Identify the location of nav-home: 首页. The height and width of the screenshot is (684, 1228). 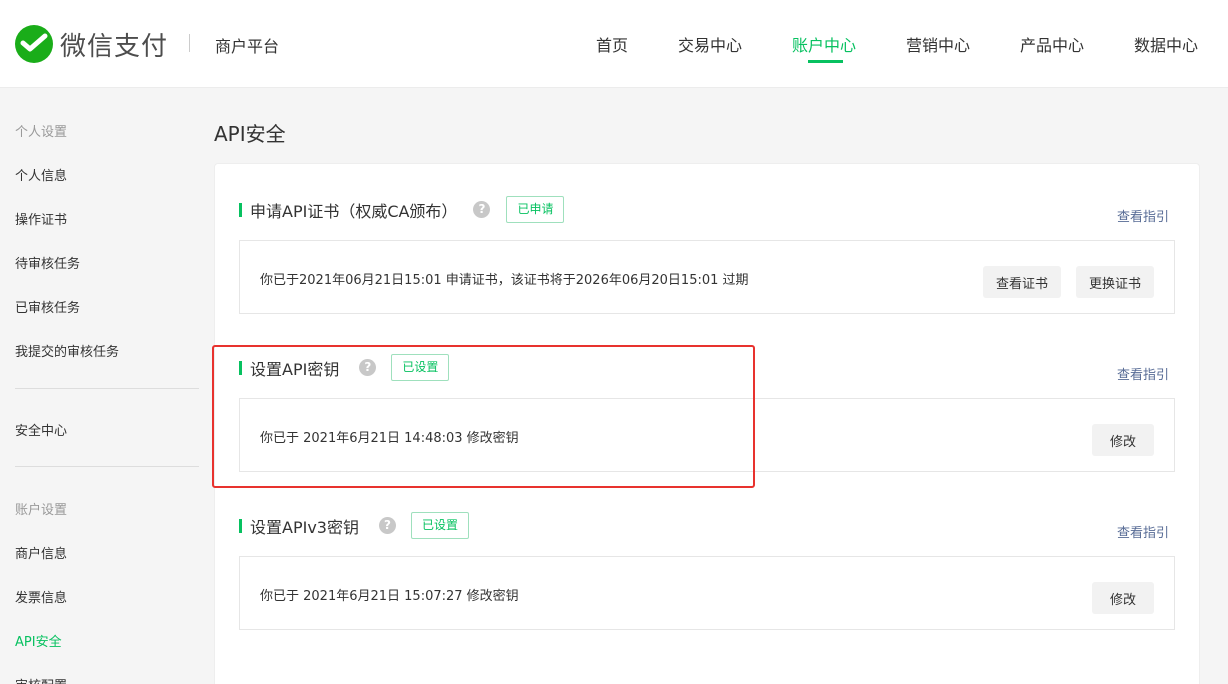
(612, 44).